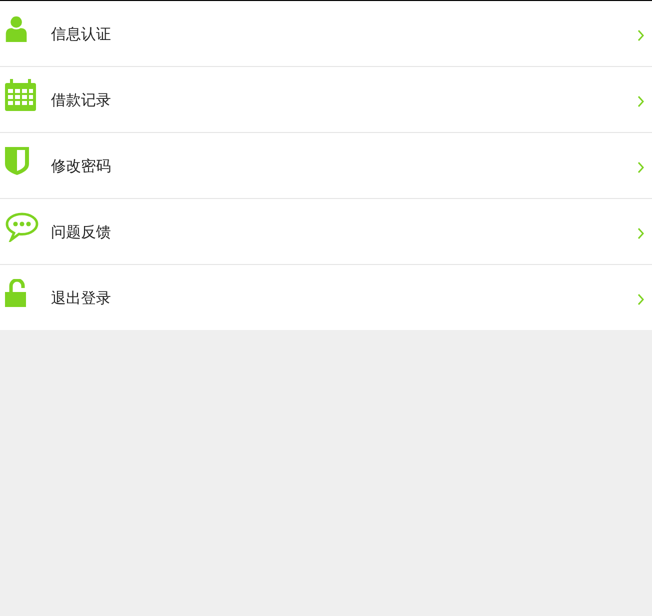  I want to click on shield-icon, so click(17, 160).